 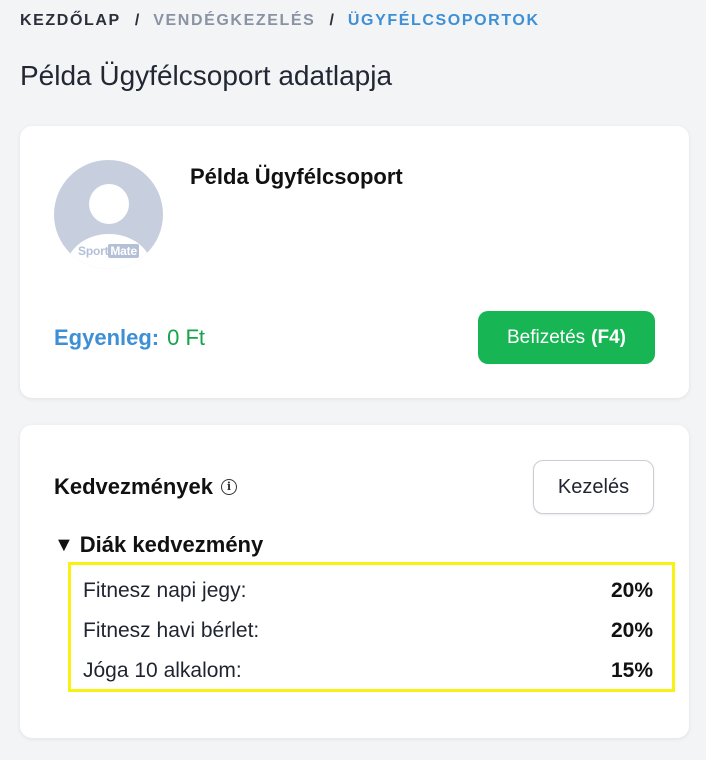 I want to click on payment-button: Befizetés (F4), so click(x=566, y=337).